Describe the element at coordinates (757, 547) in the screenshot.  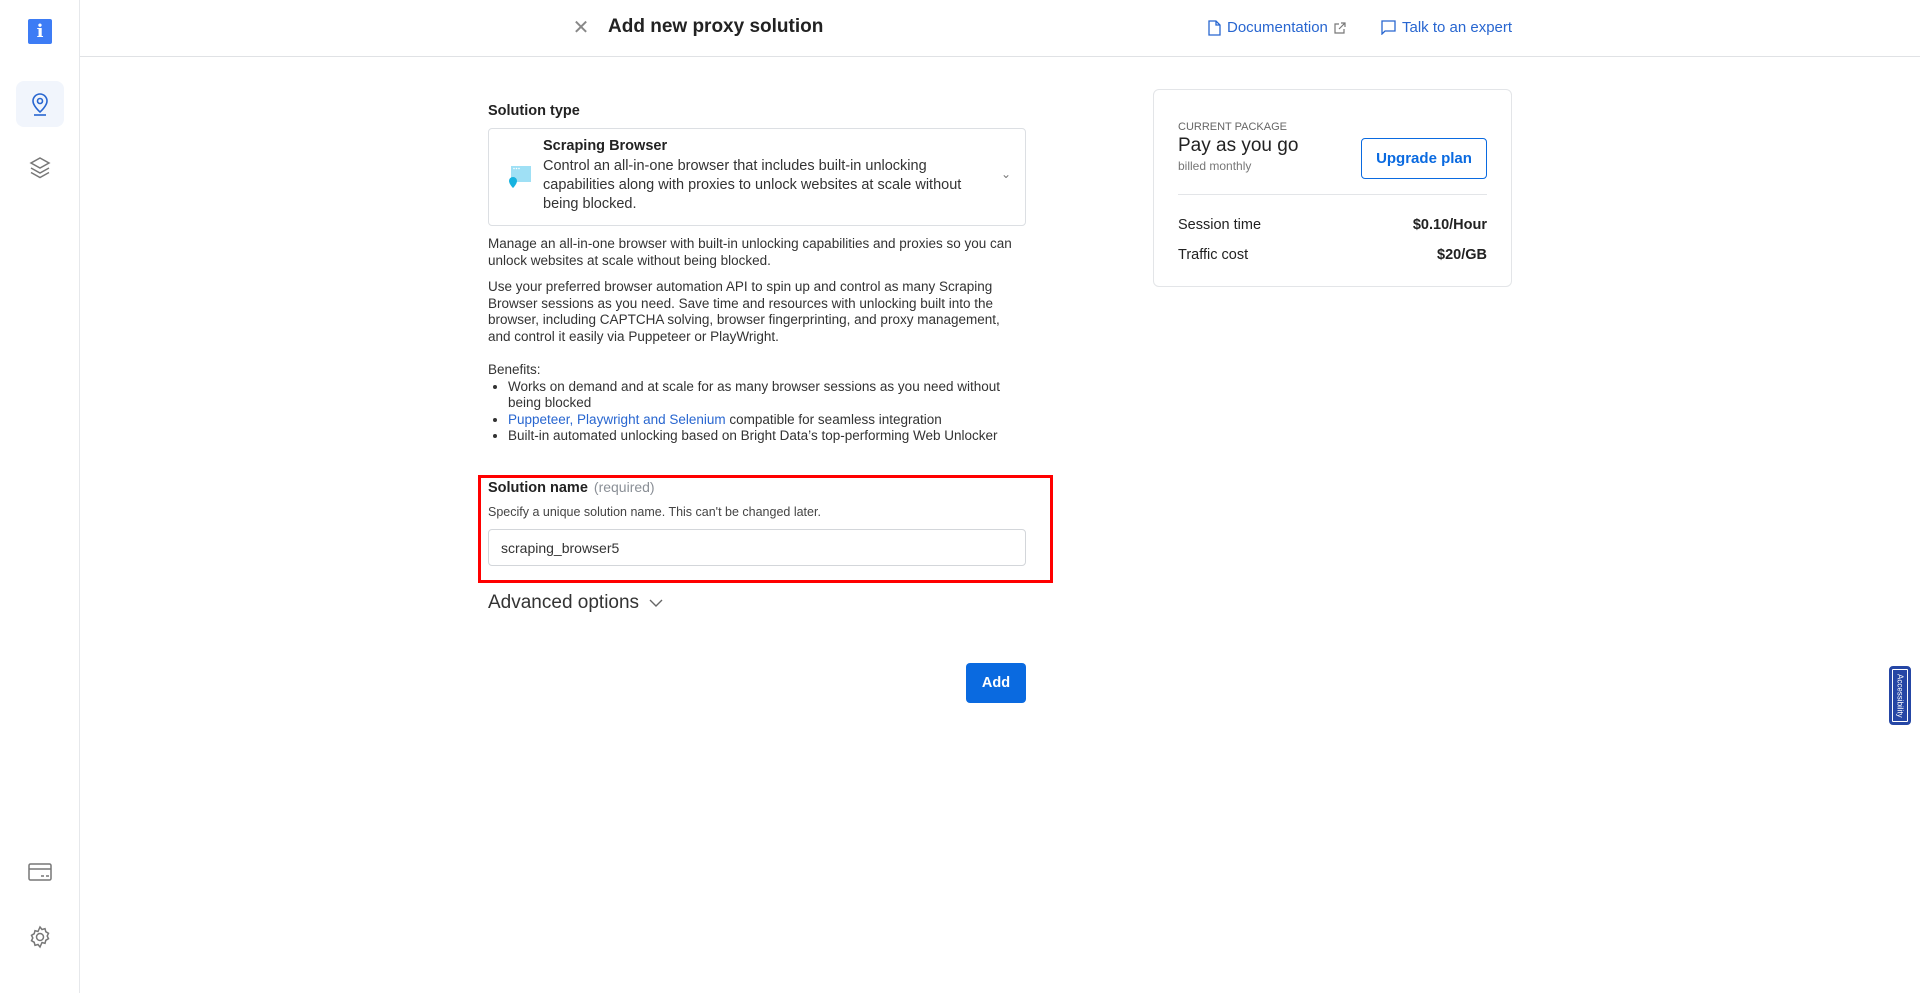
I see `solution-name-input` at that location.